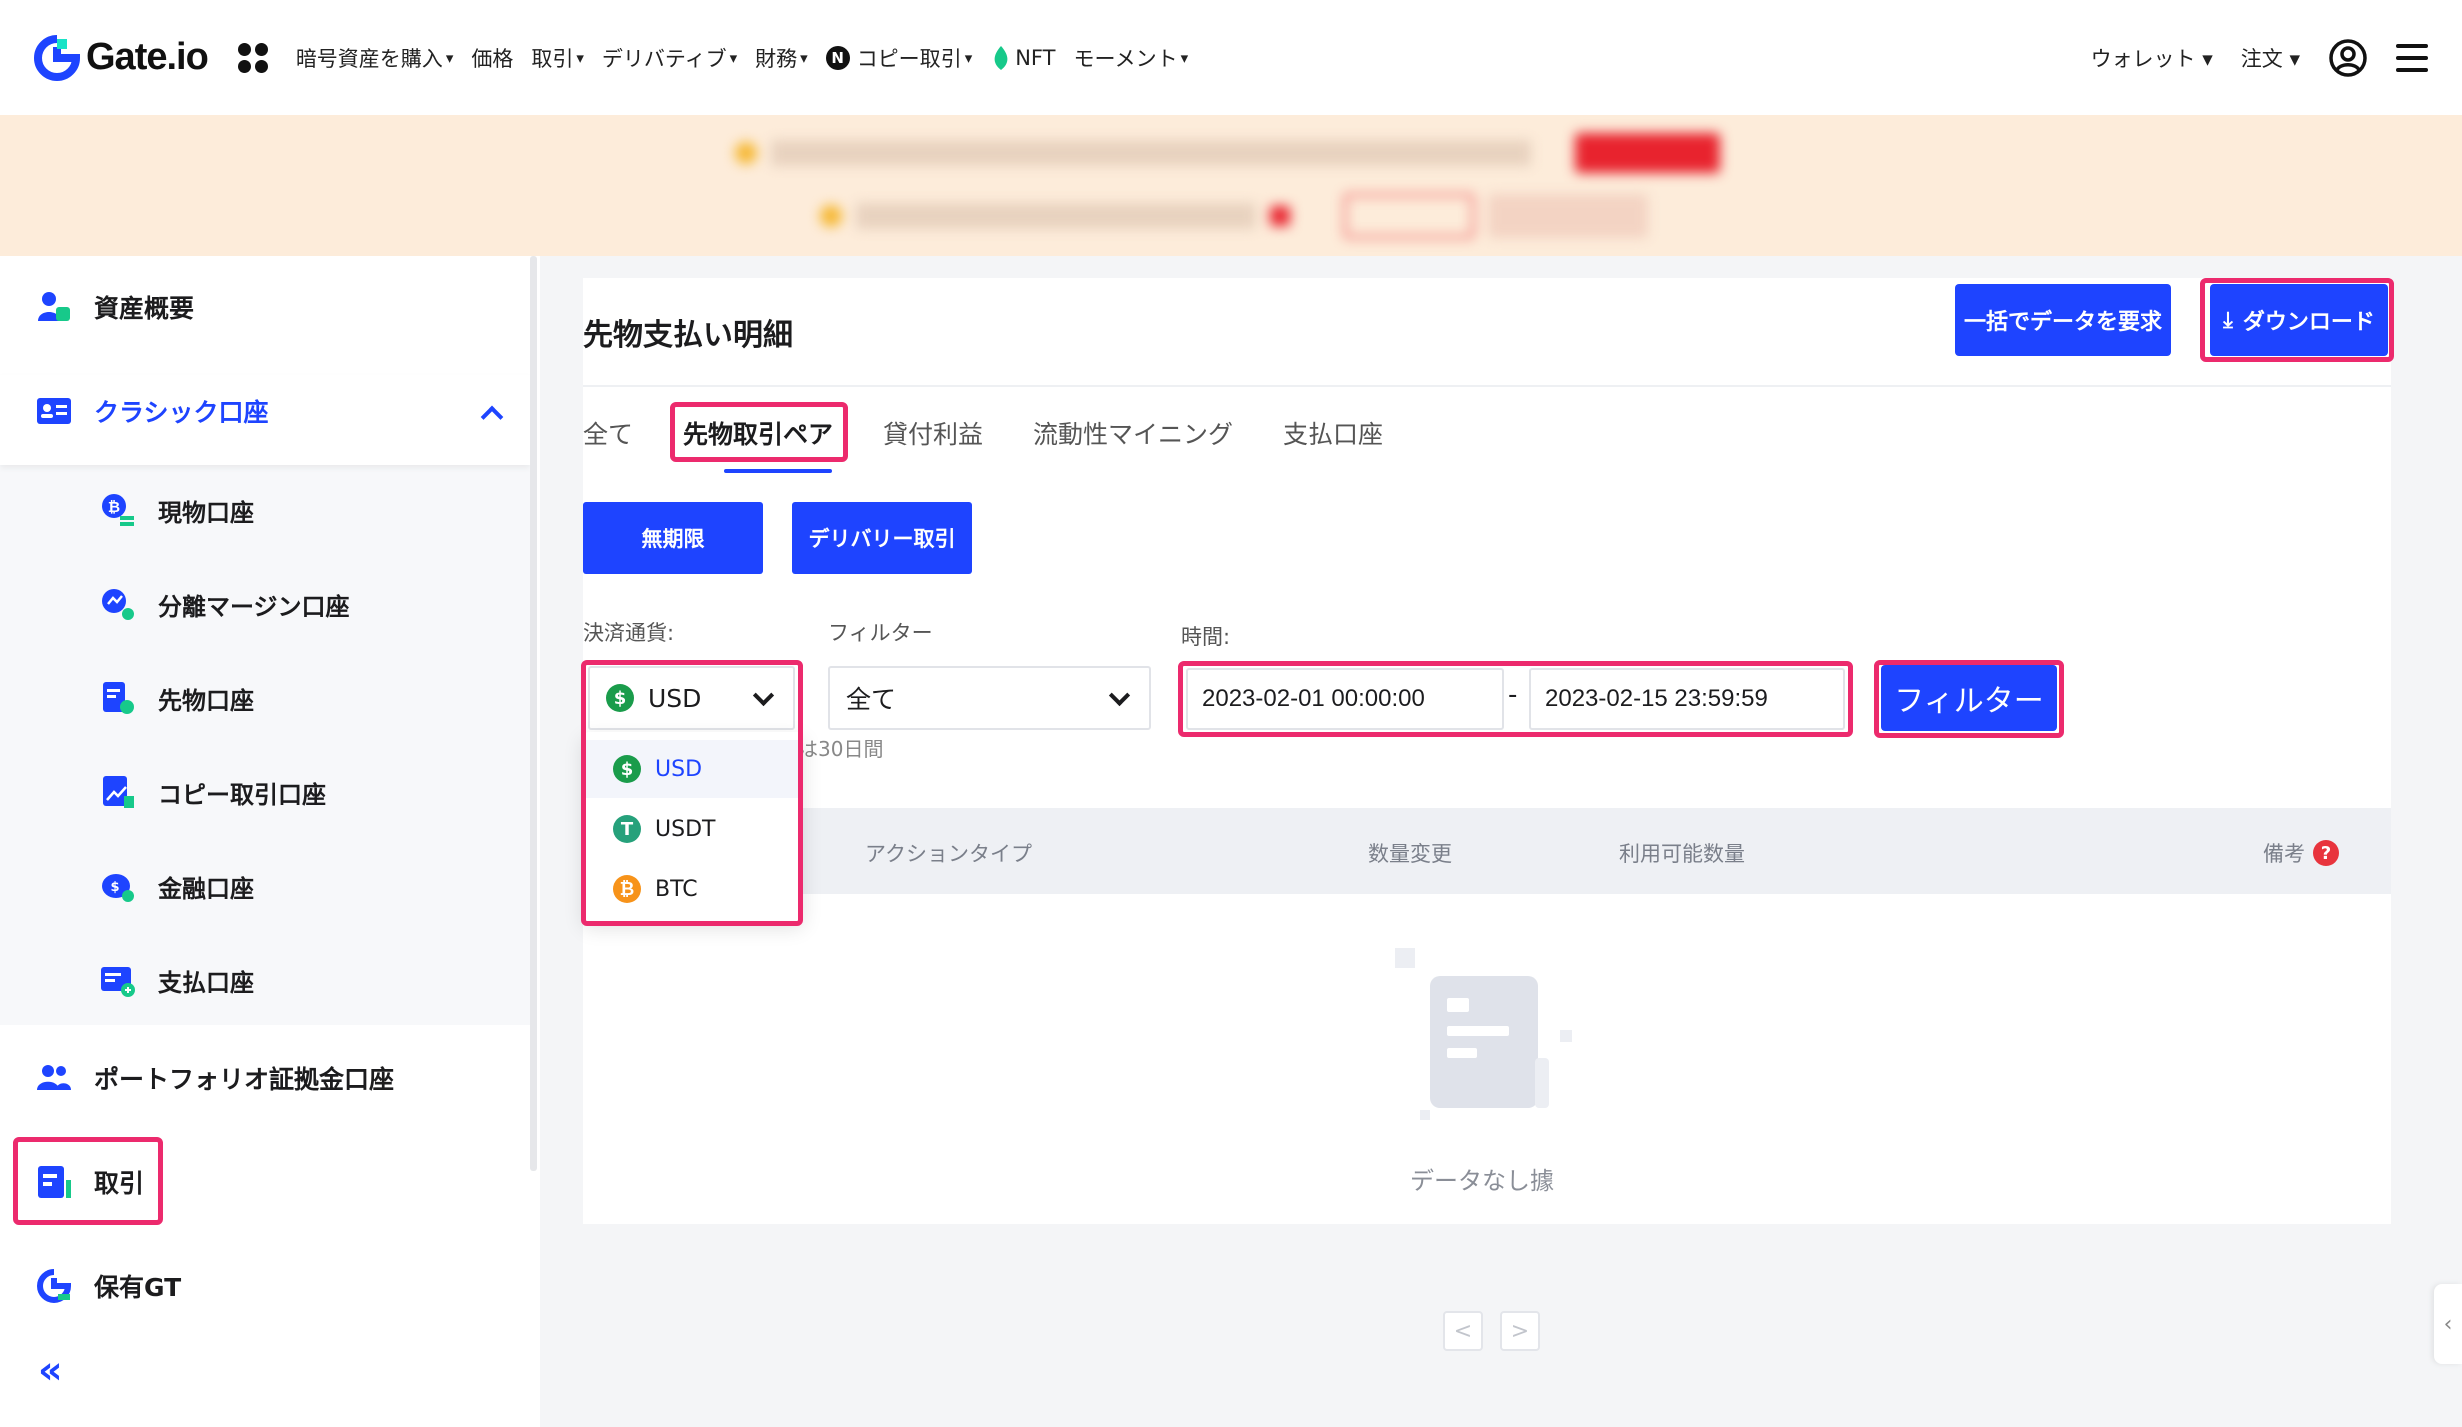 This screenshot has height=1427, width=2462. Describe the element at coordinates (108, 1286) in the screenshot. I see `sidebar-item-gt: 保有GT` at that location.